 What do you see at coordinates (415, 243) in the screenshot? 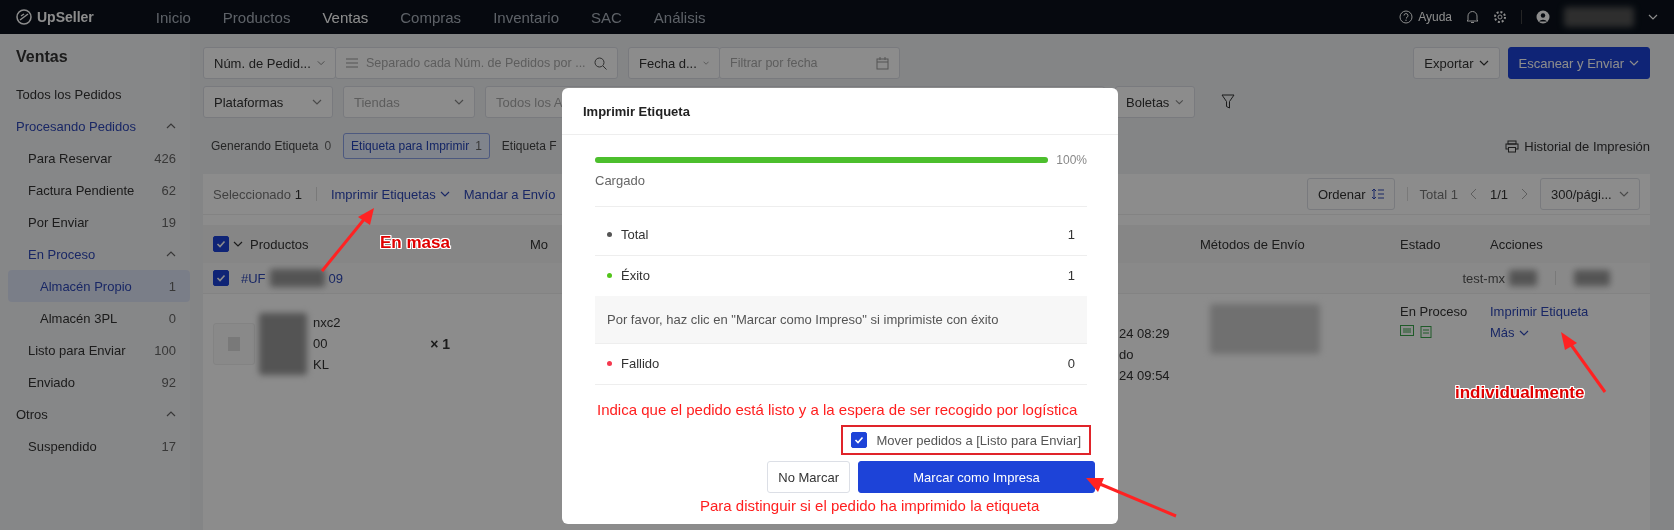
I see `annotation-text: En masa` at bounding box center [415, 243].